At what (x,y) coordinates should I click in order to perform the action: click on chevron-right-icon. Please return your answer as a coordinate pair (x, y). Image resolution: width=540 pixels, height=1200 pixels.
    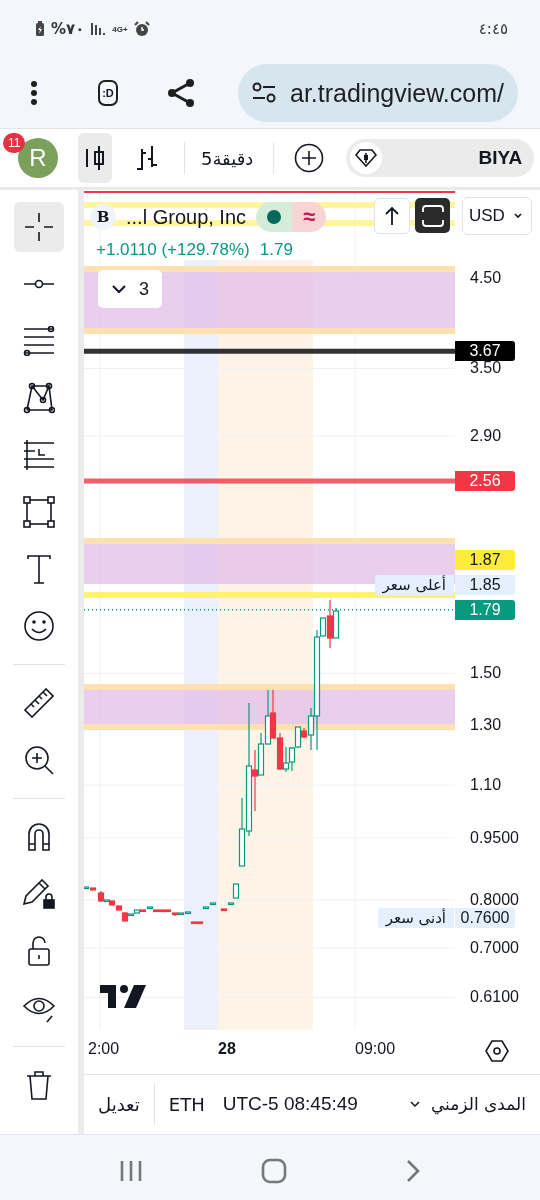
    Looking at the image, I should click on (413, 1171).